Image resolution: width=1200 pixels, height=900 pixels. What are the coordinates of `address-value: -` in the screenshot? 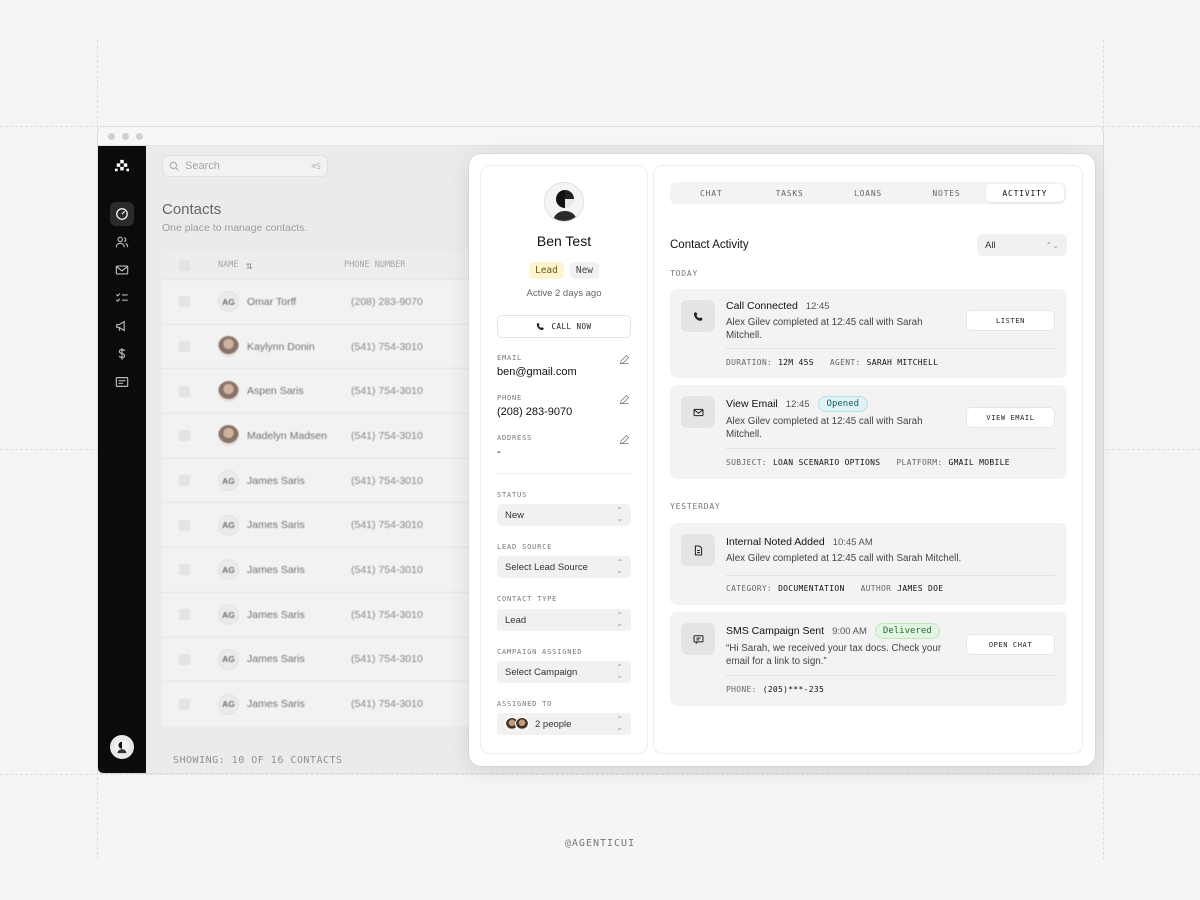 It's located at (499, 452).